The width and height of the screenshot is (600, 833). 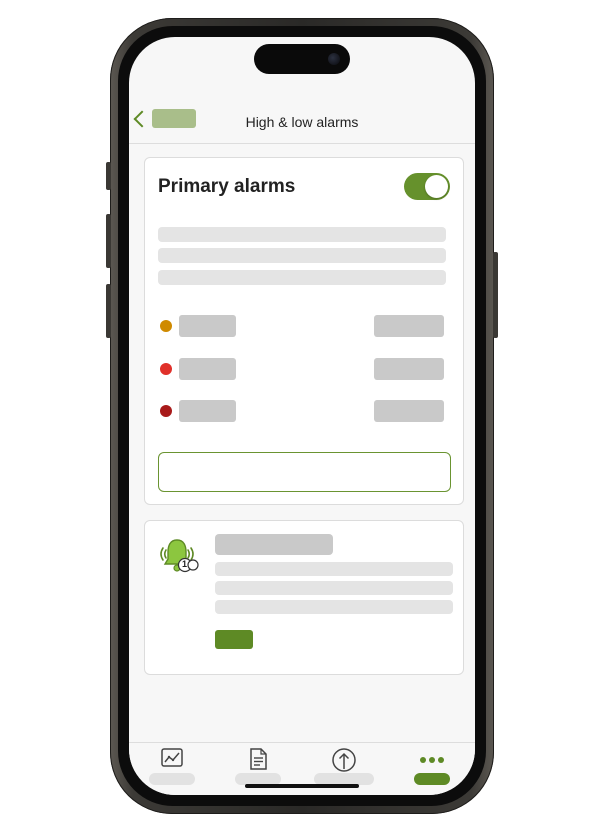 What do you see at coordinates (304, 597) in the screenshot?
I see `secondary-alarm-card: 1` at bounding box center [304, 597].